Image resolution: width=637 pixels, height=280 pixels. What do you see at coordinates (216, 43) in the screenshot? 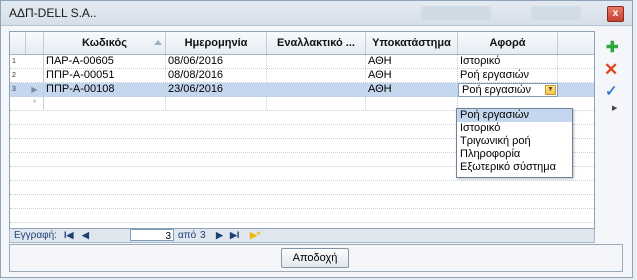
I see `column-header-date: Ημερομηνία` at bounding box center [216, 43].